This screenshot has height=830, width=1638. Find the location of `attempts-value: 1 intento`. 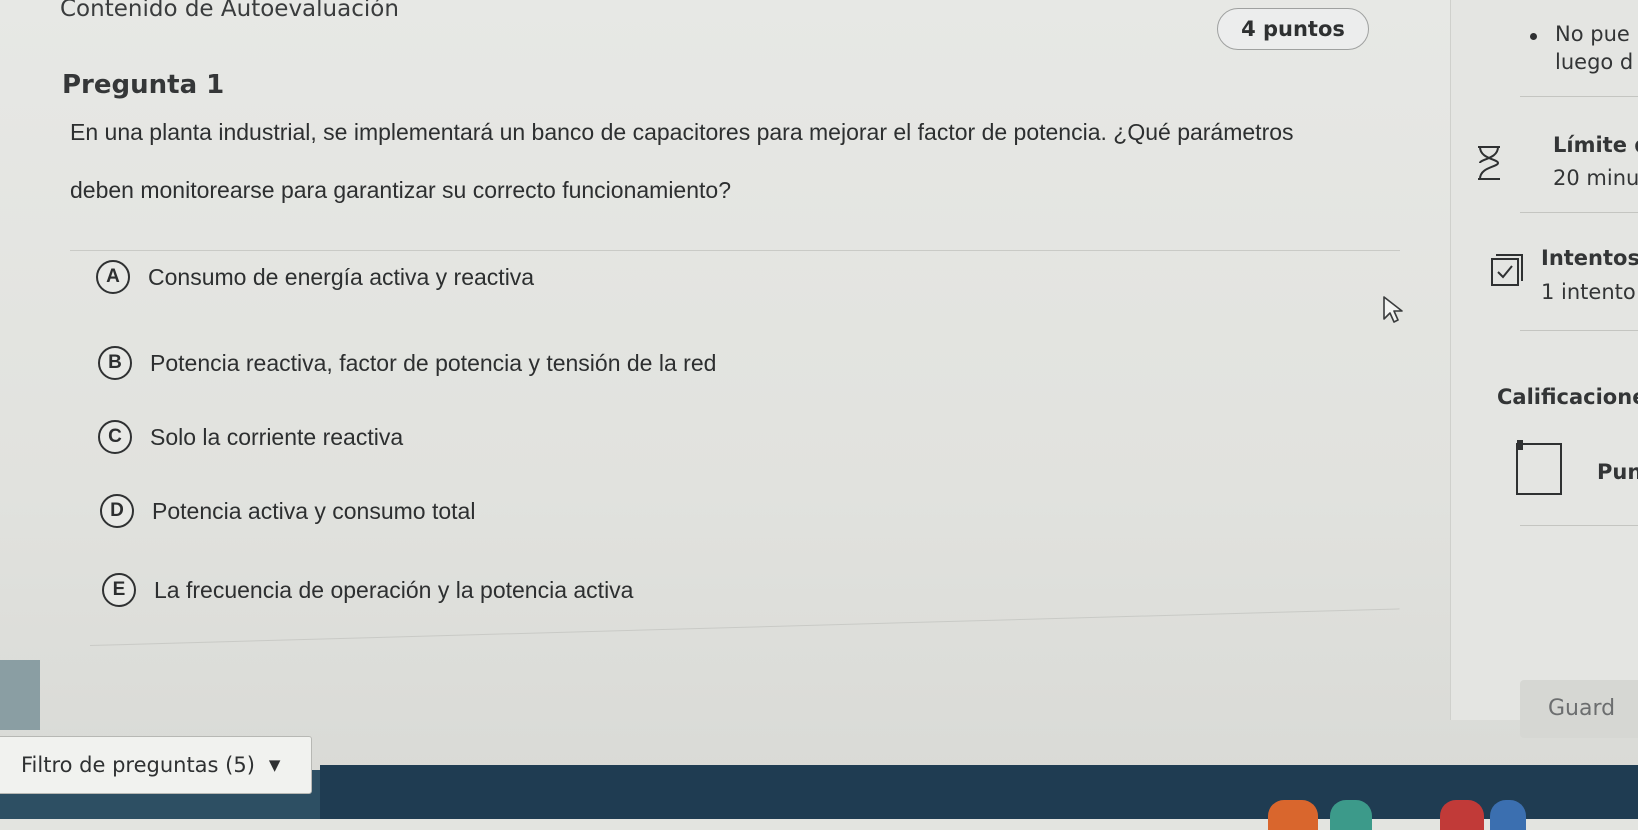

attempts-value: 1 intento is located at coordinates (1588, 292).